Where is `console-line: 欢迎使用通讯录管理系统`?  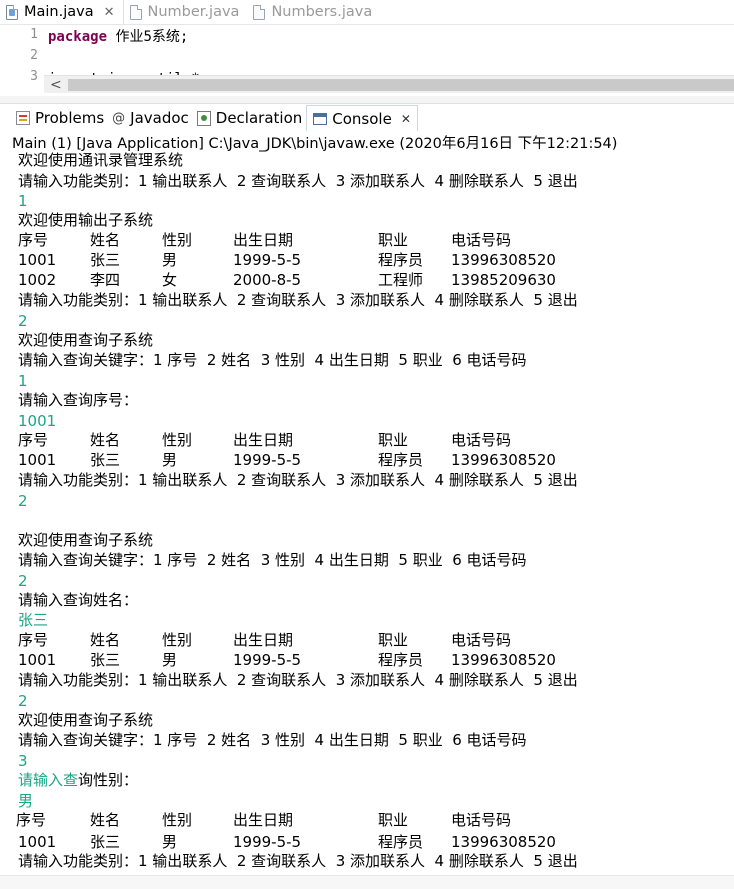 console-line: 欢迎使用通讯录管理系统 is located at coordinates (101, 160).